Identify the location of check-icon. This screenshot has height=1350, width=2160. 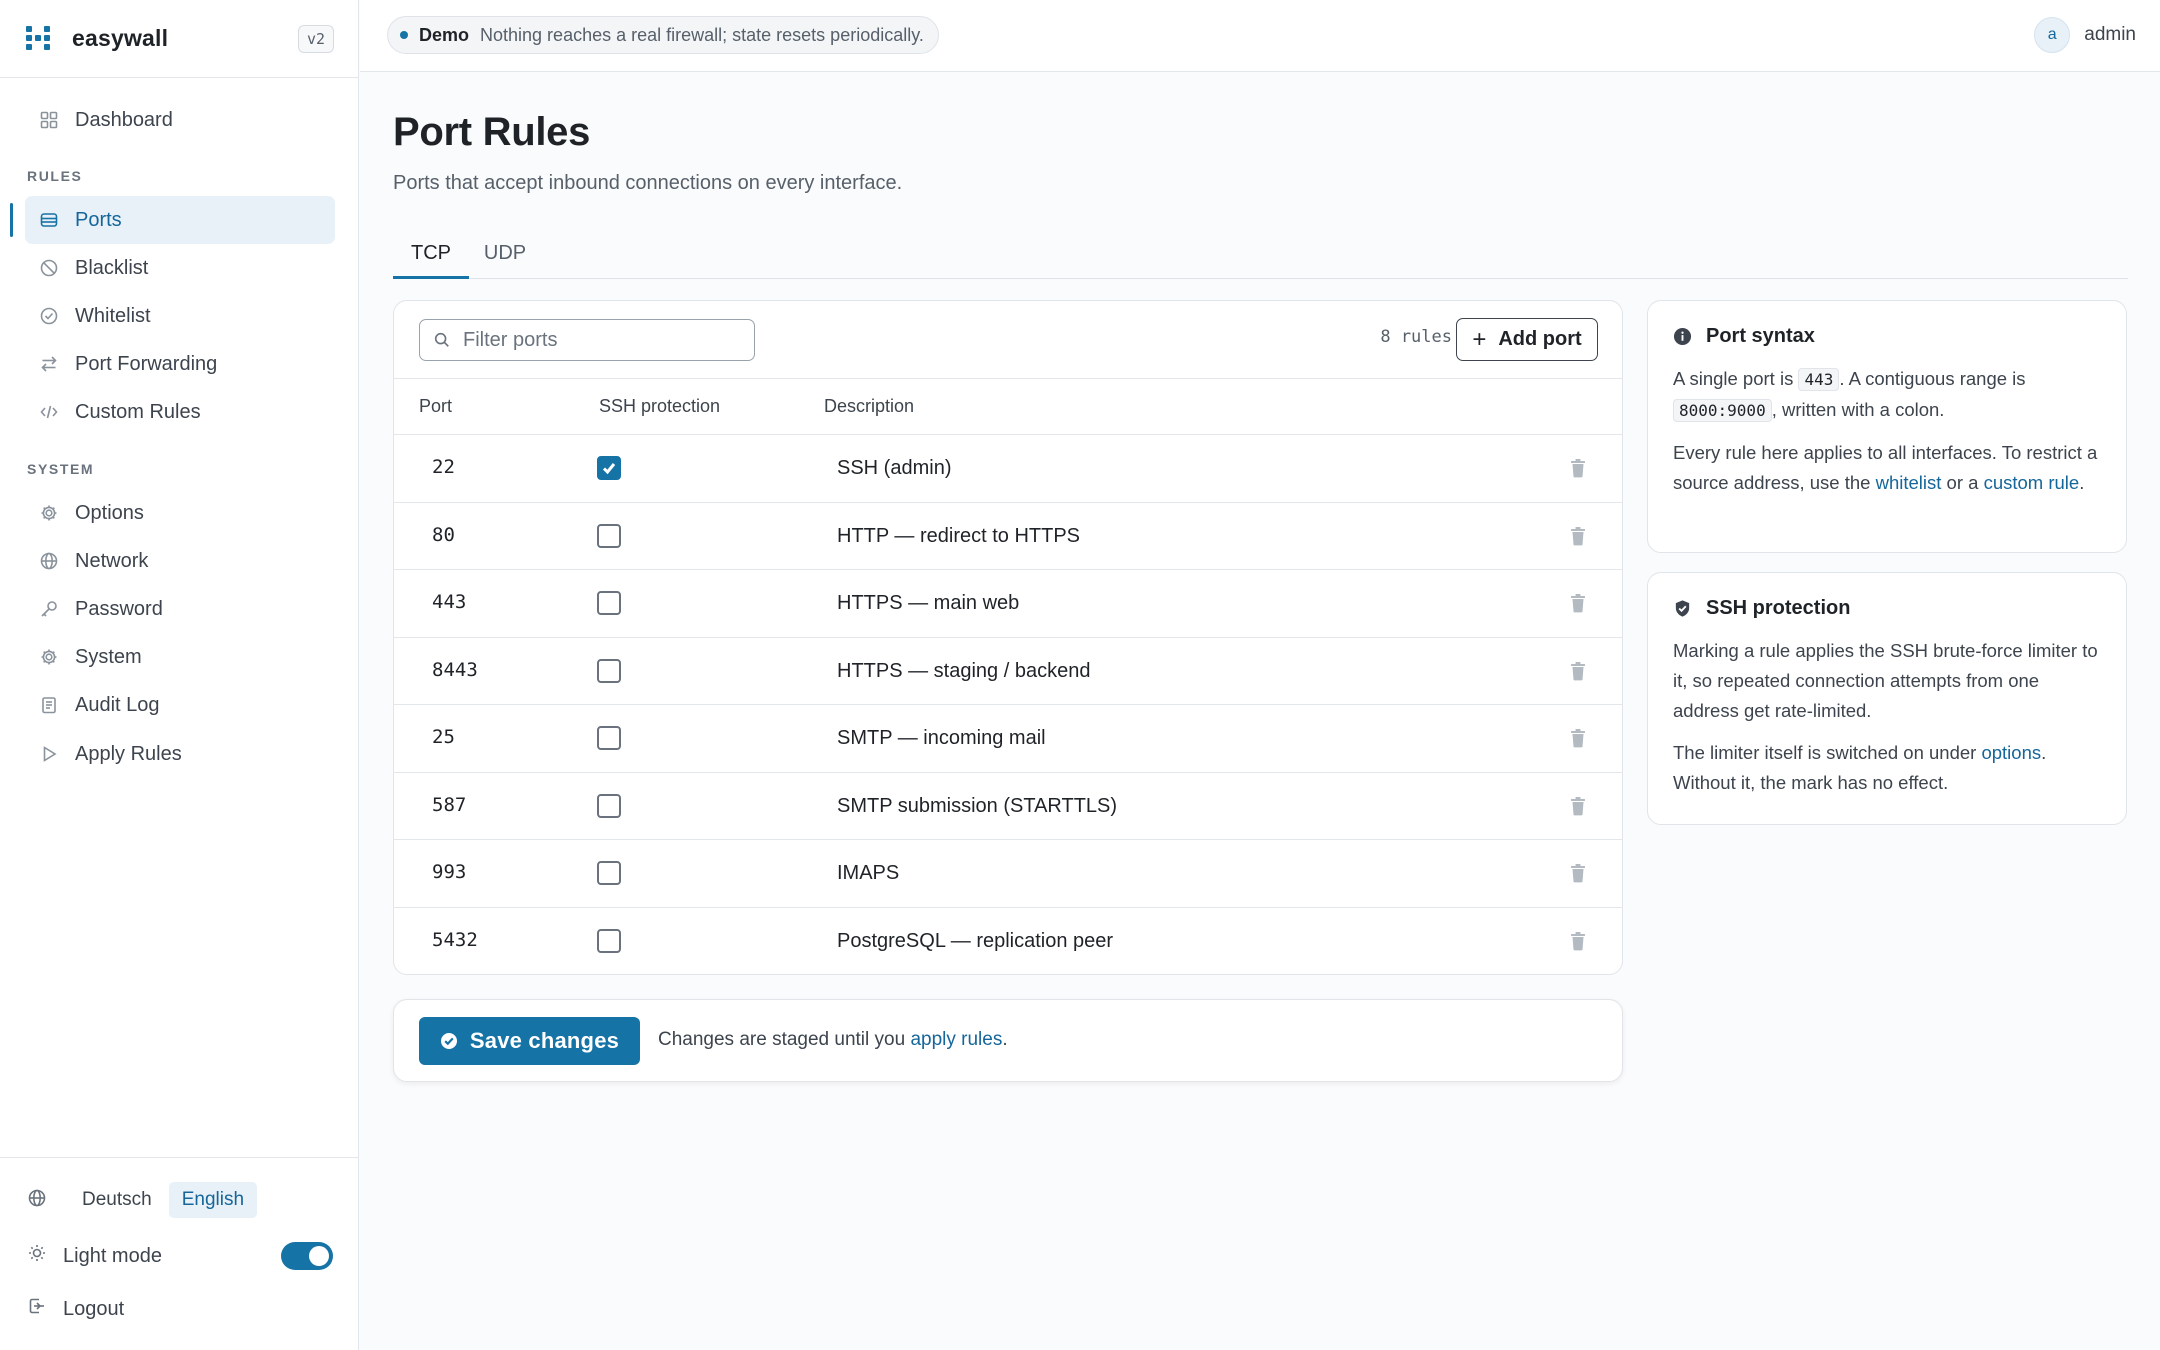
(609, 469).